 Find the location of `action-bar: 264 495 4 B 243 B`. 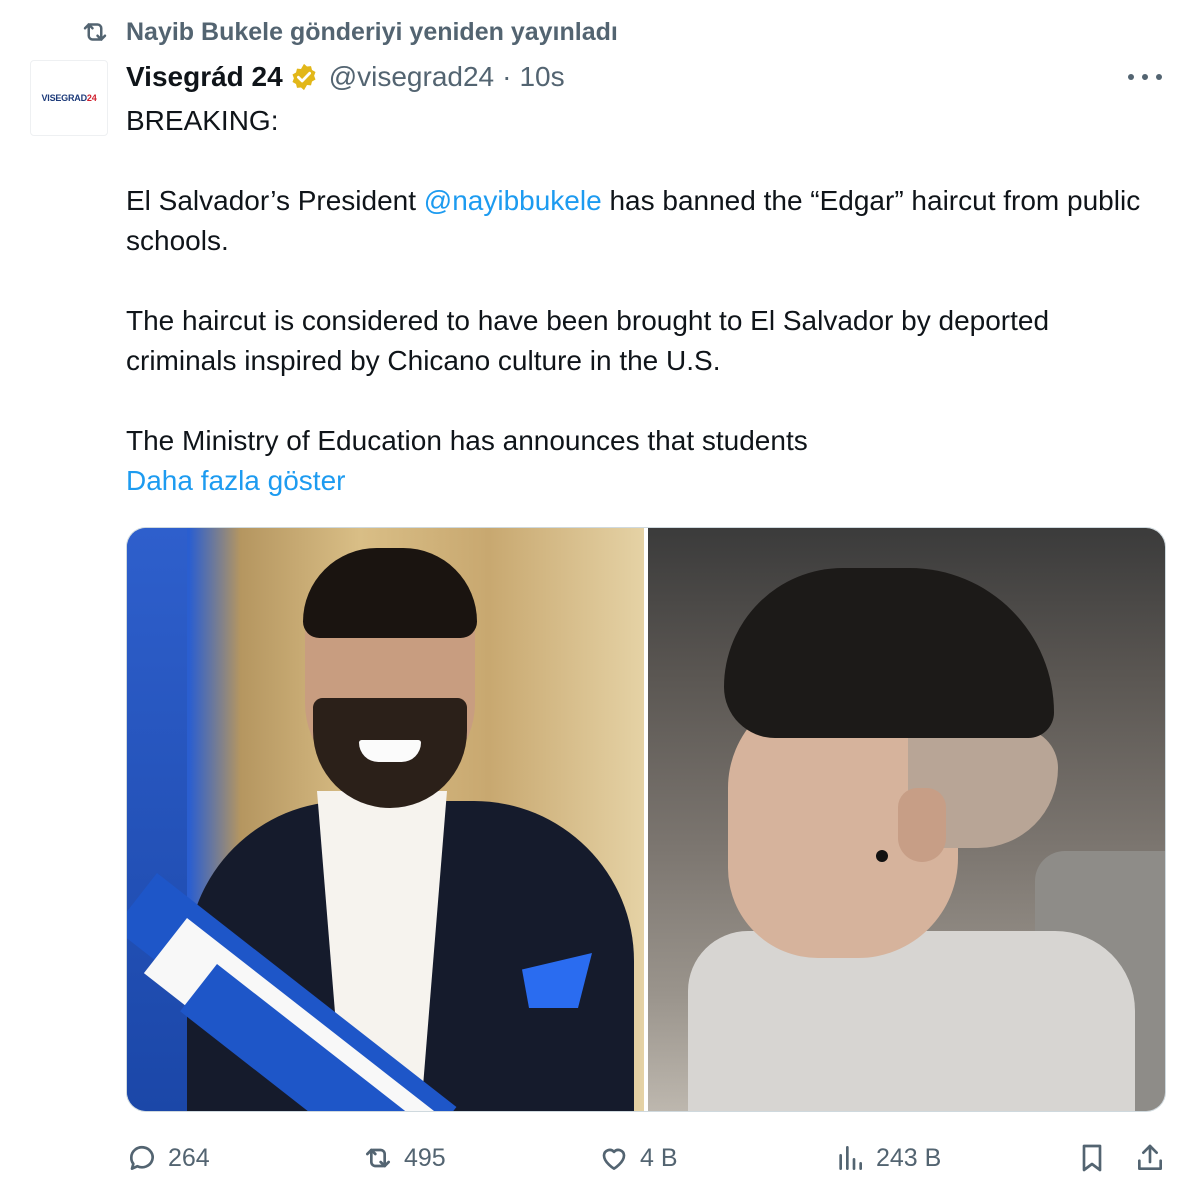

action-bar: 264 495 4 B 243 B is located at coordinates (646, 1155).